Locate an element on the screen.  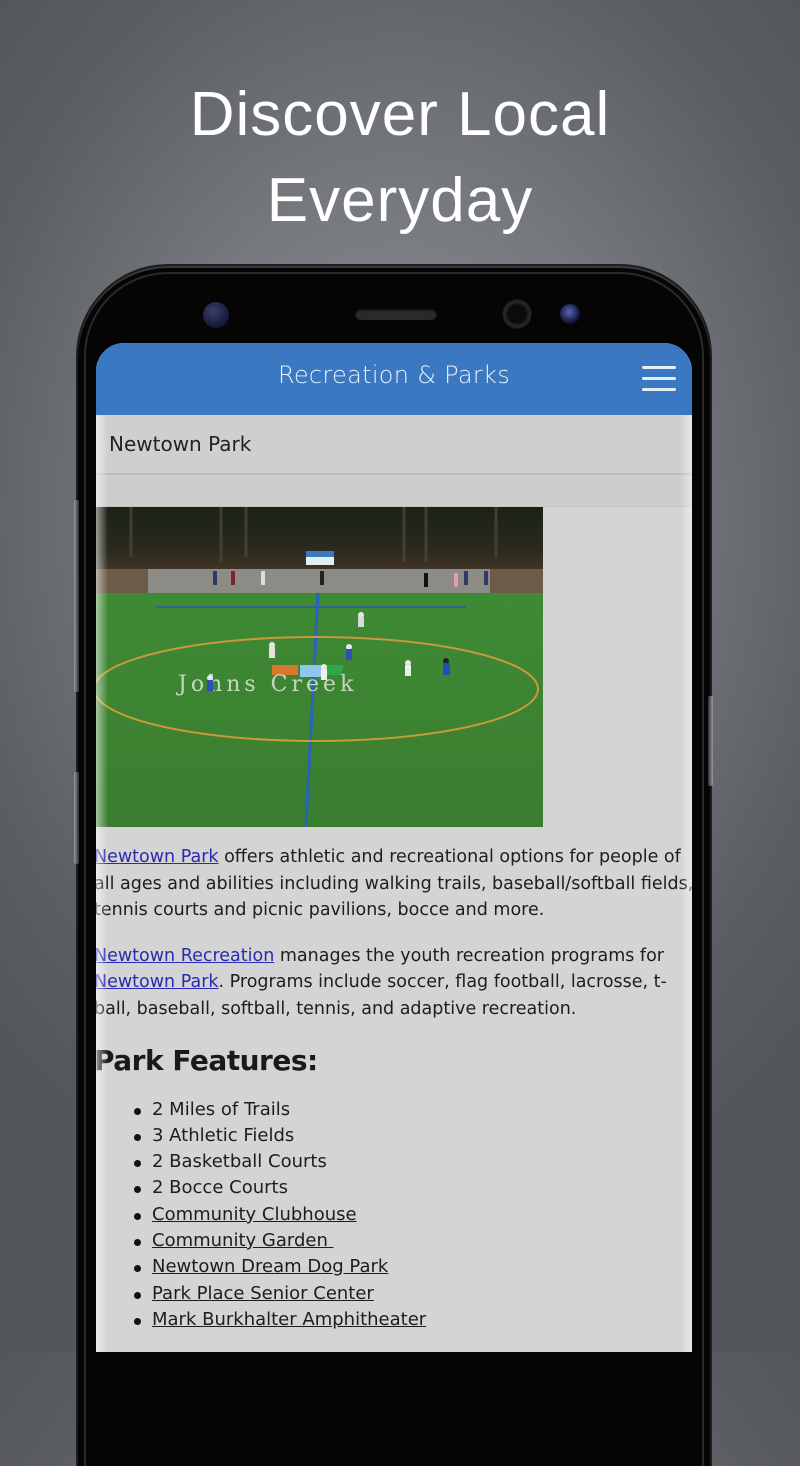
feature-item-link: Mark Burkhalter Amphitheater is located at coordinates (413, 1320).